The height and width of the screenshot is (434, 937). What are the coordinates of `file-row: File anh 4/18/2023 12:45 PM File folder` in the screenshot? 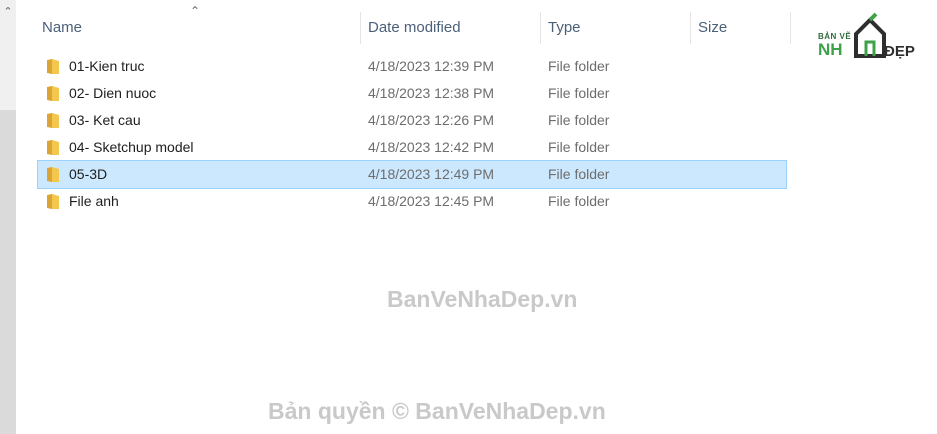 It's located at (412, 201).